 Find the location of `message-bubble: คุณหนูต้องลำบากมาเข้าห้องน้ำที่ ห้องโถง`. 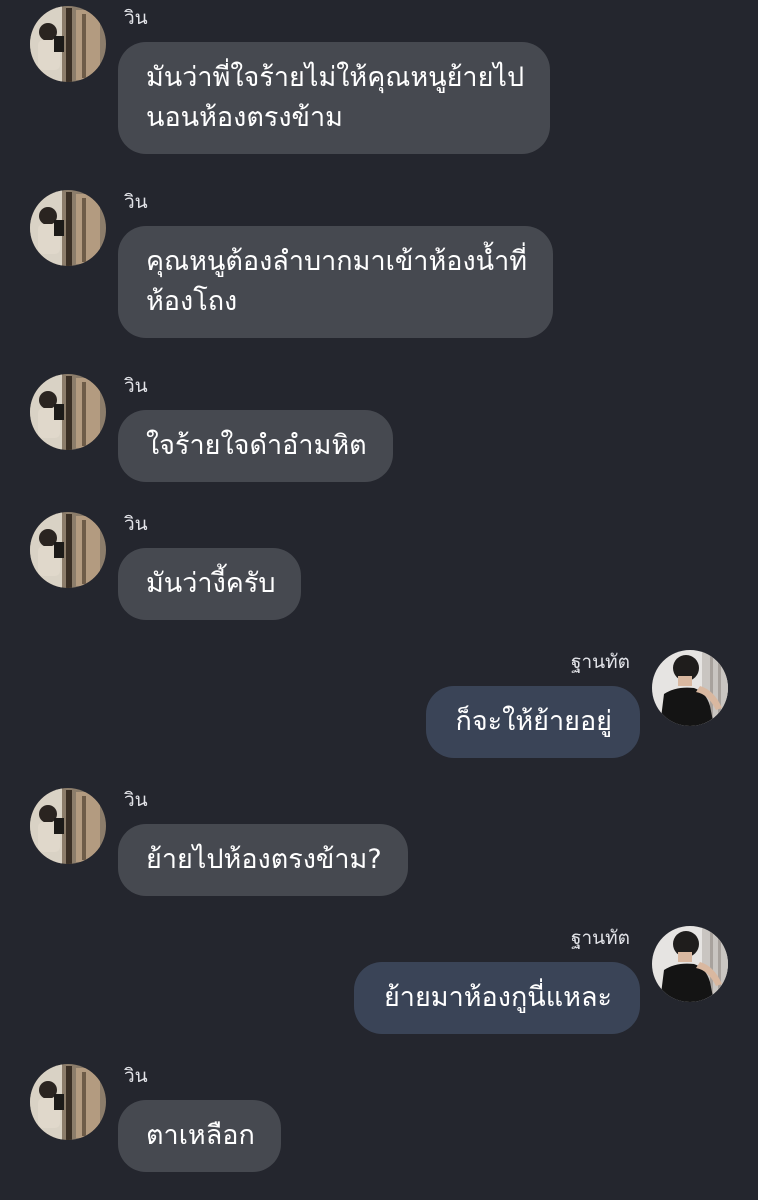

message-bubble: คุณหนูต้องลำบากมาเข้าห้องน้ำที่ ห้องโถง is located at coordinates (336, 282).